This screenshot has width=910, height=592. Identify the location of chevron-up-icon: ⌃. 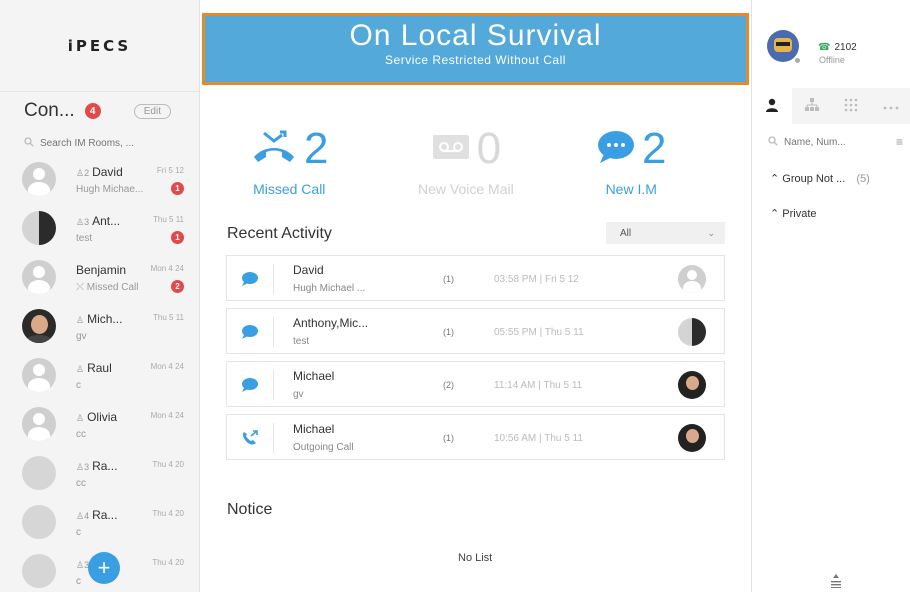
(775, 179).